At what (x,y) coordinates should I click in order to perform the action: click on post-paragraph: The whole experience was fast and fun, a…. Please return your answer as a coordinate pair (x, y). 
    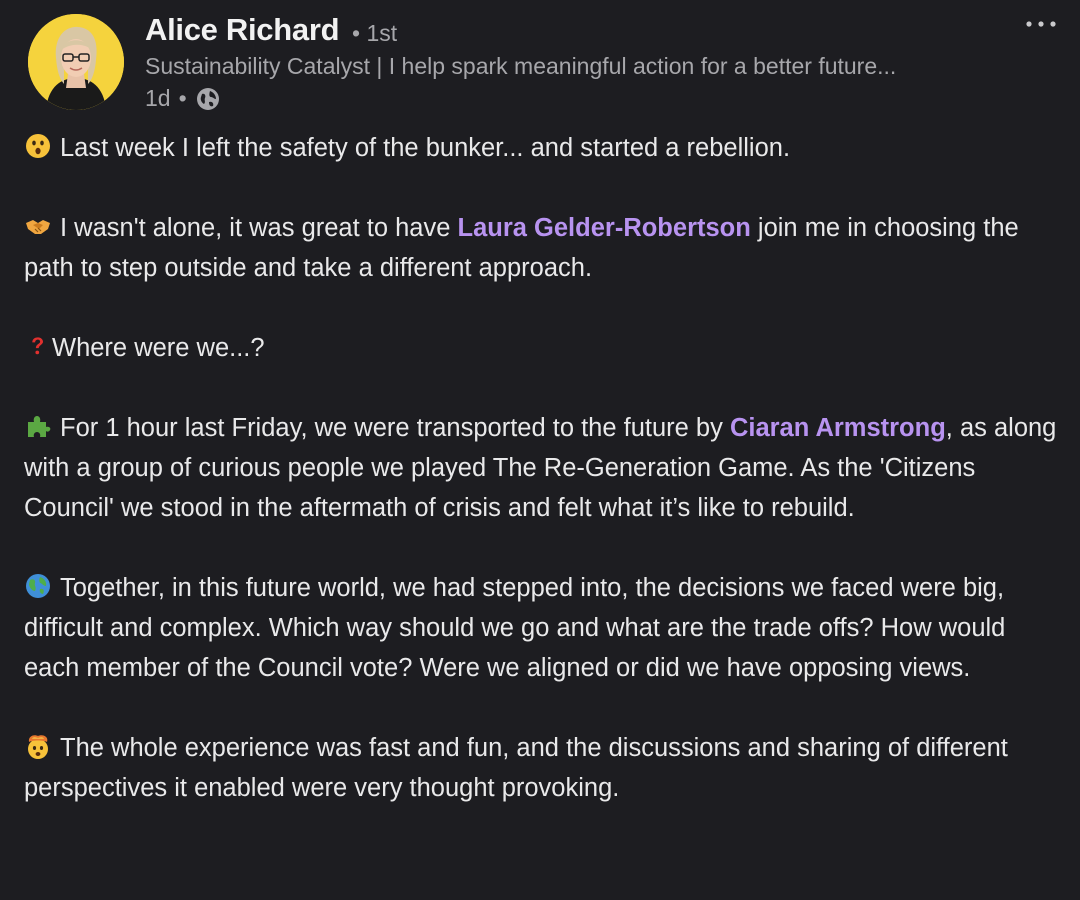
    Looking at the image, I should click on (544, 768).